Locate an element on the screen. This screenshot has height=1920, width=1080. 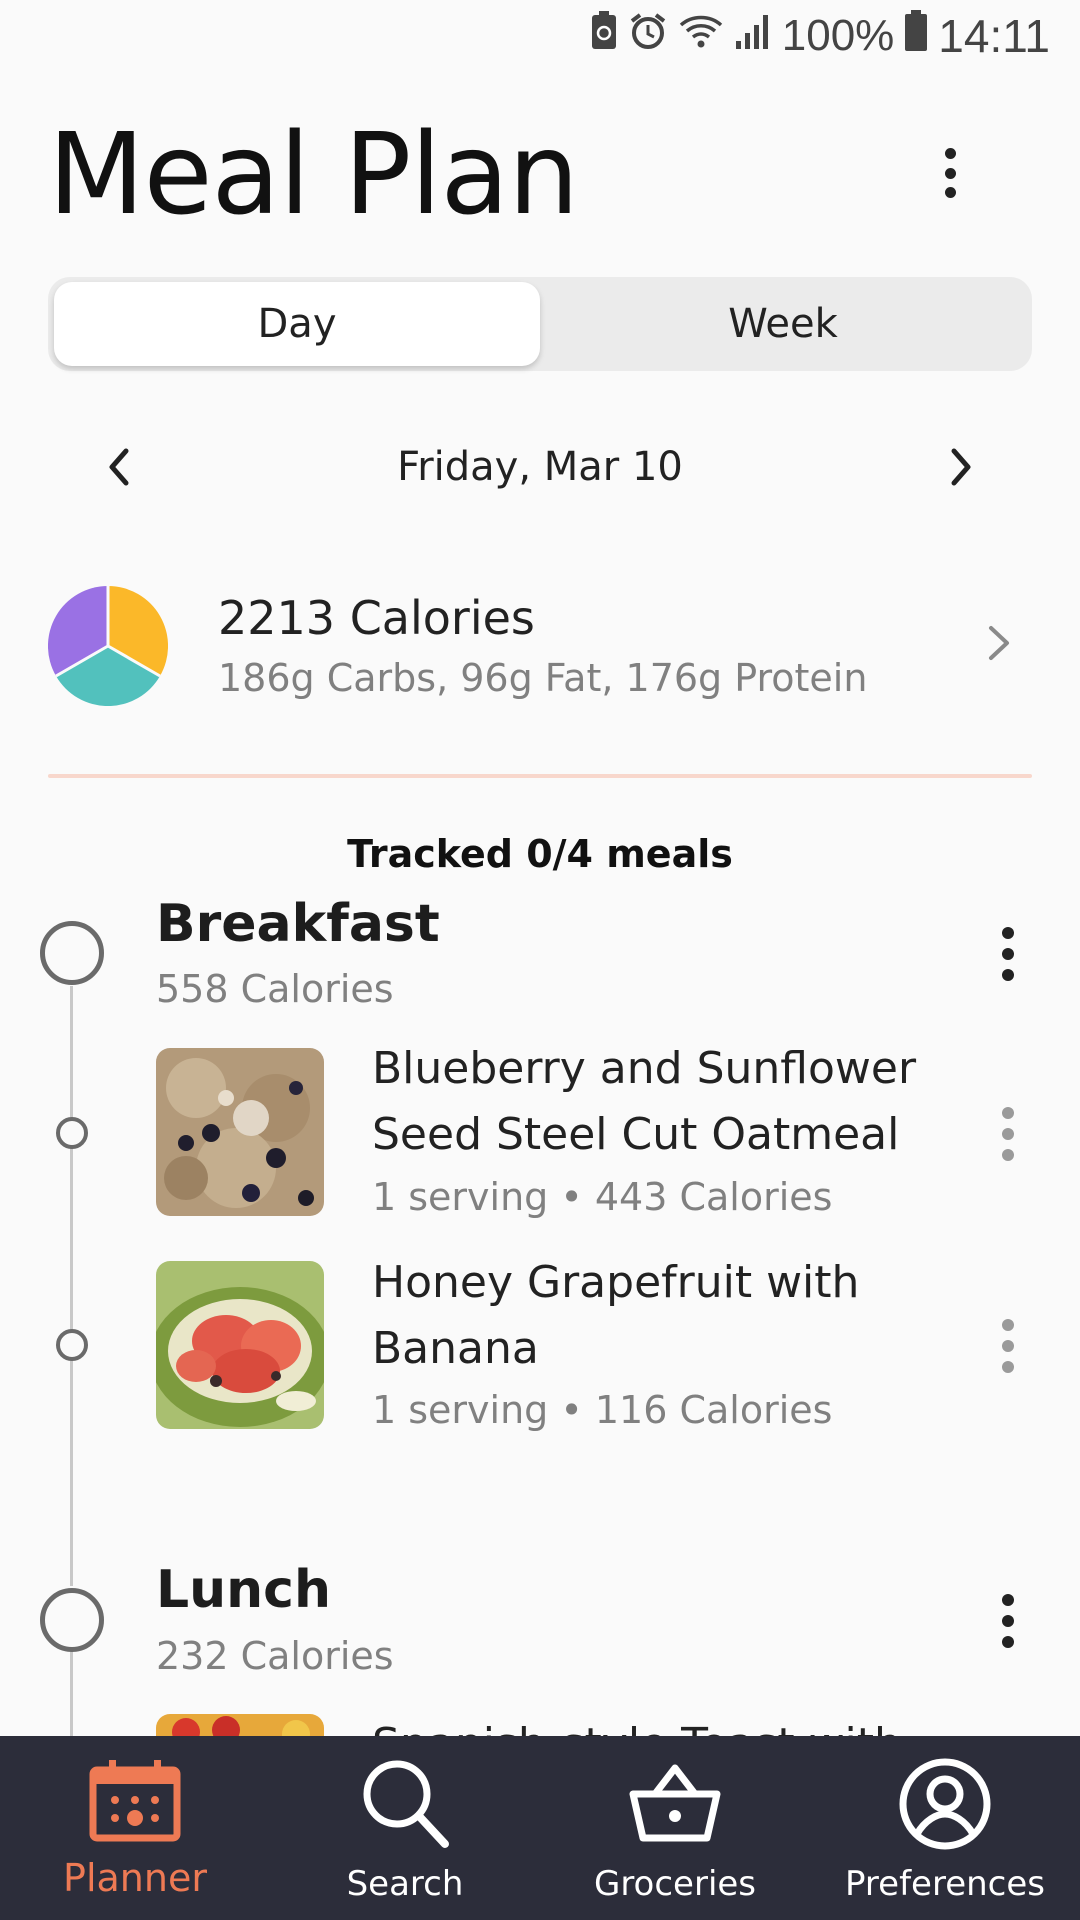
grapefruit-image is located at coordinates (240, 1345).